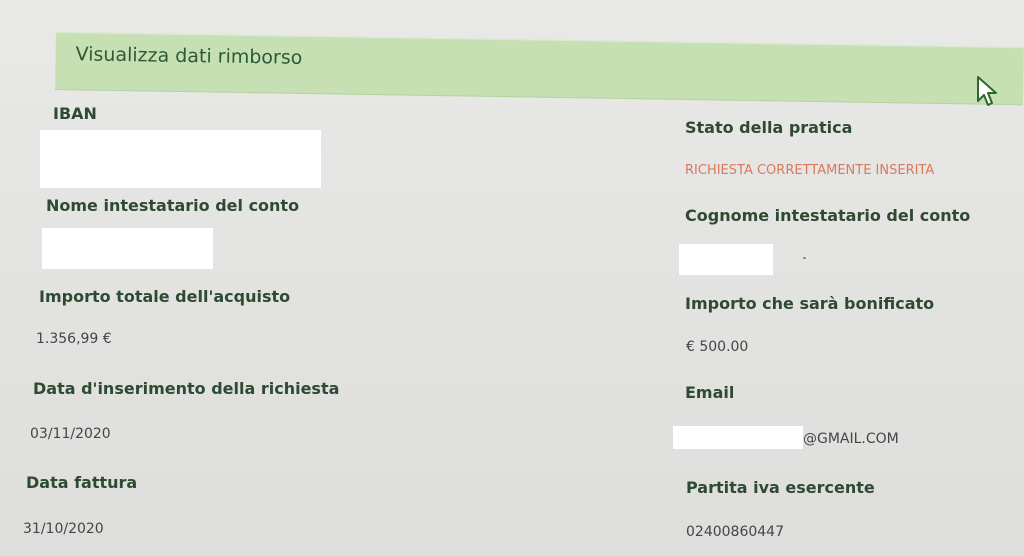 The image size is (1024, 556). Describe the element at coordinates (769, 127) in the screenshot. I see `practice-status-label: Stato della pratica` at that location.